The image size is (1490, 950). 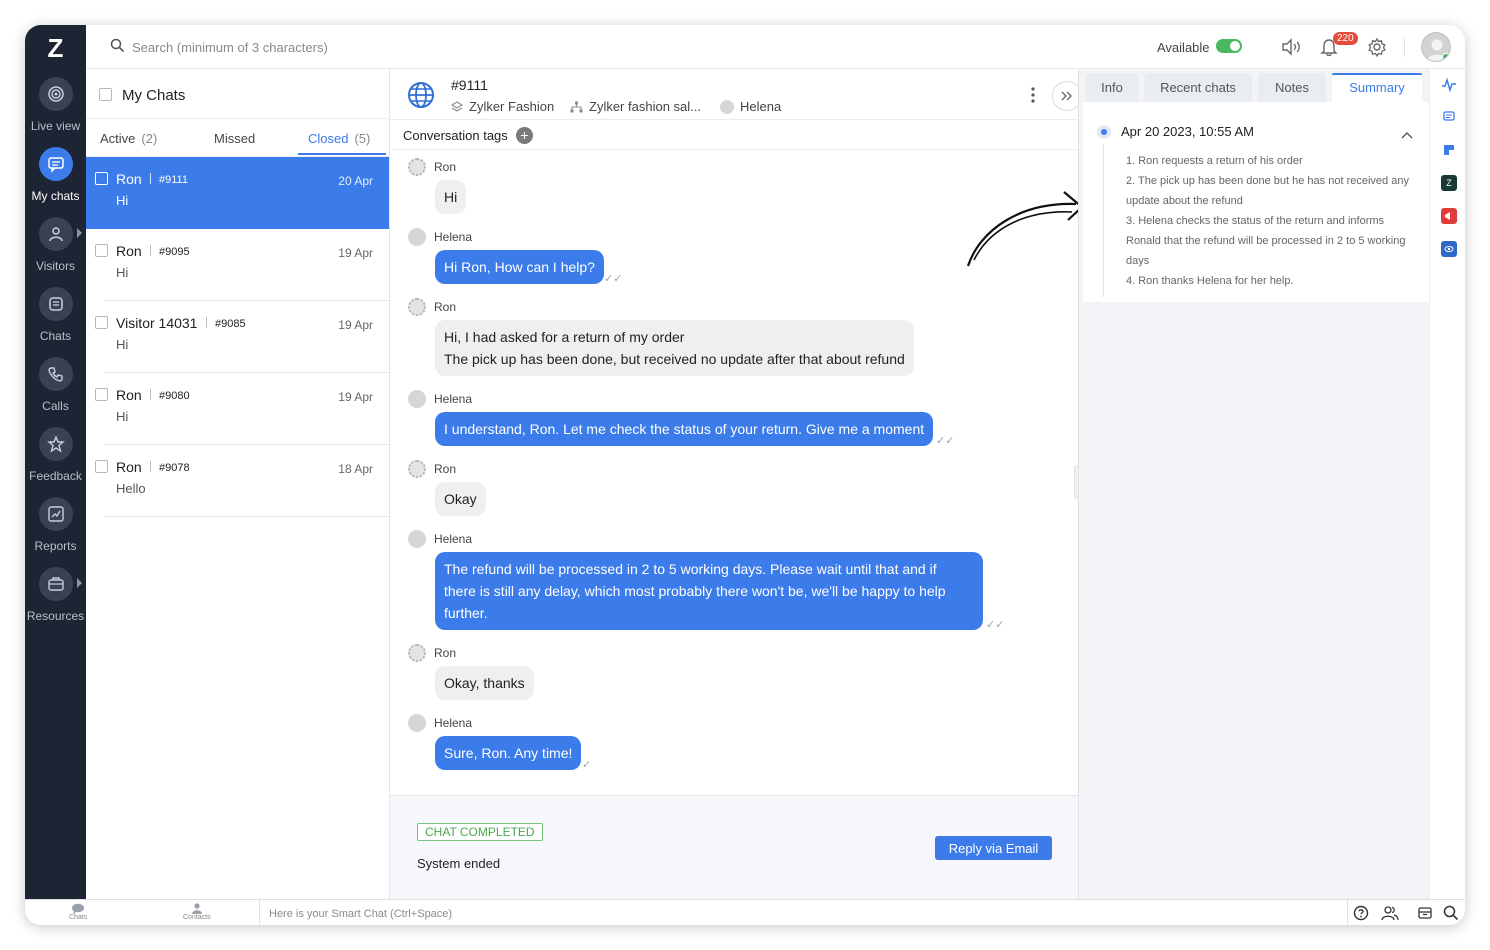 What do you see at coordinates (1183, 47) in the screenshot?
I see `availability-label: Available` at bounding box center [1183, 47].